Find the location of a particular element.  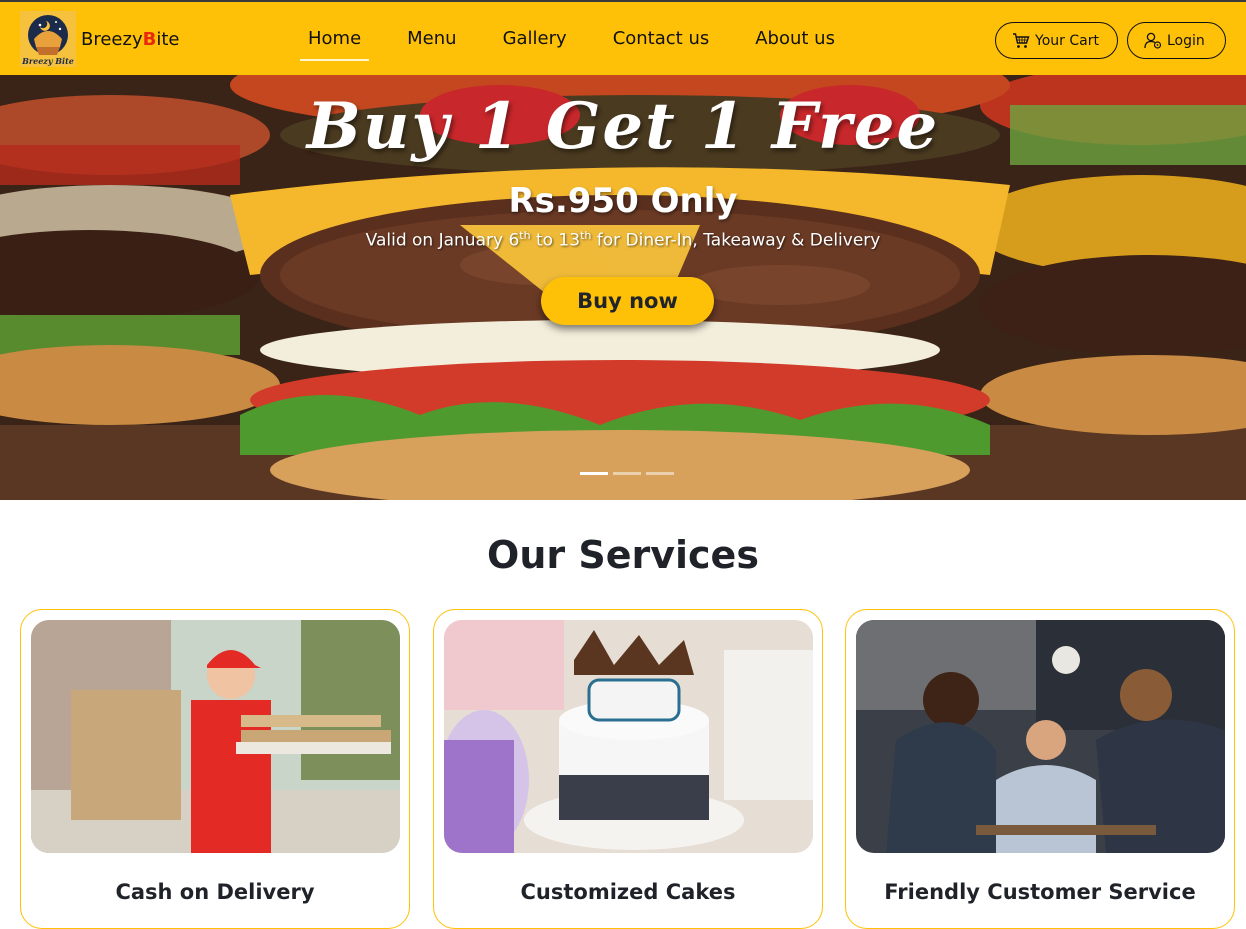

carousel-indicators is located at coordinates (629, 473).